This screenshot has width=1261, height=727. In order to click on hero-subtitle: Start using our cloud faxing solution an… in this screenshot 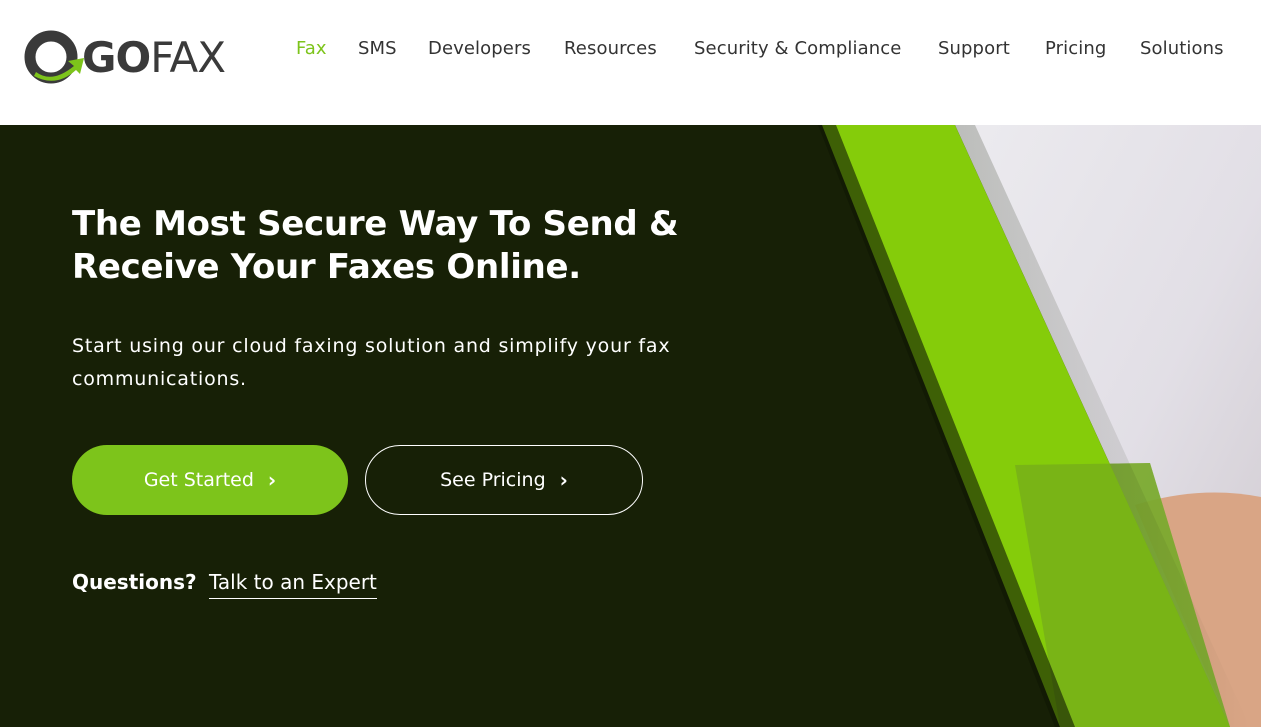, I will do `click(371, 362)`.